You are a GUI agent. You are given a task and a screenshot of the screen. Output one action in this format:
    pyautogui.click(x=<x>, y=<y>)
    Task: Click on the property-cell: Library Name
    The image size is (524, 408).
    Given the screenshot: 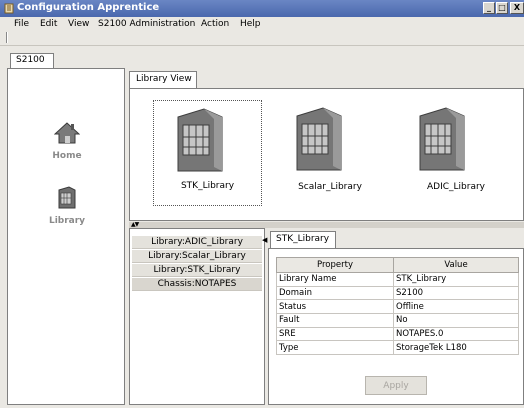 What is the action you would take?
    pyautogui.click(x=335, y=279)
    